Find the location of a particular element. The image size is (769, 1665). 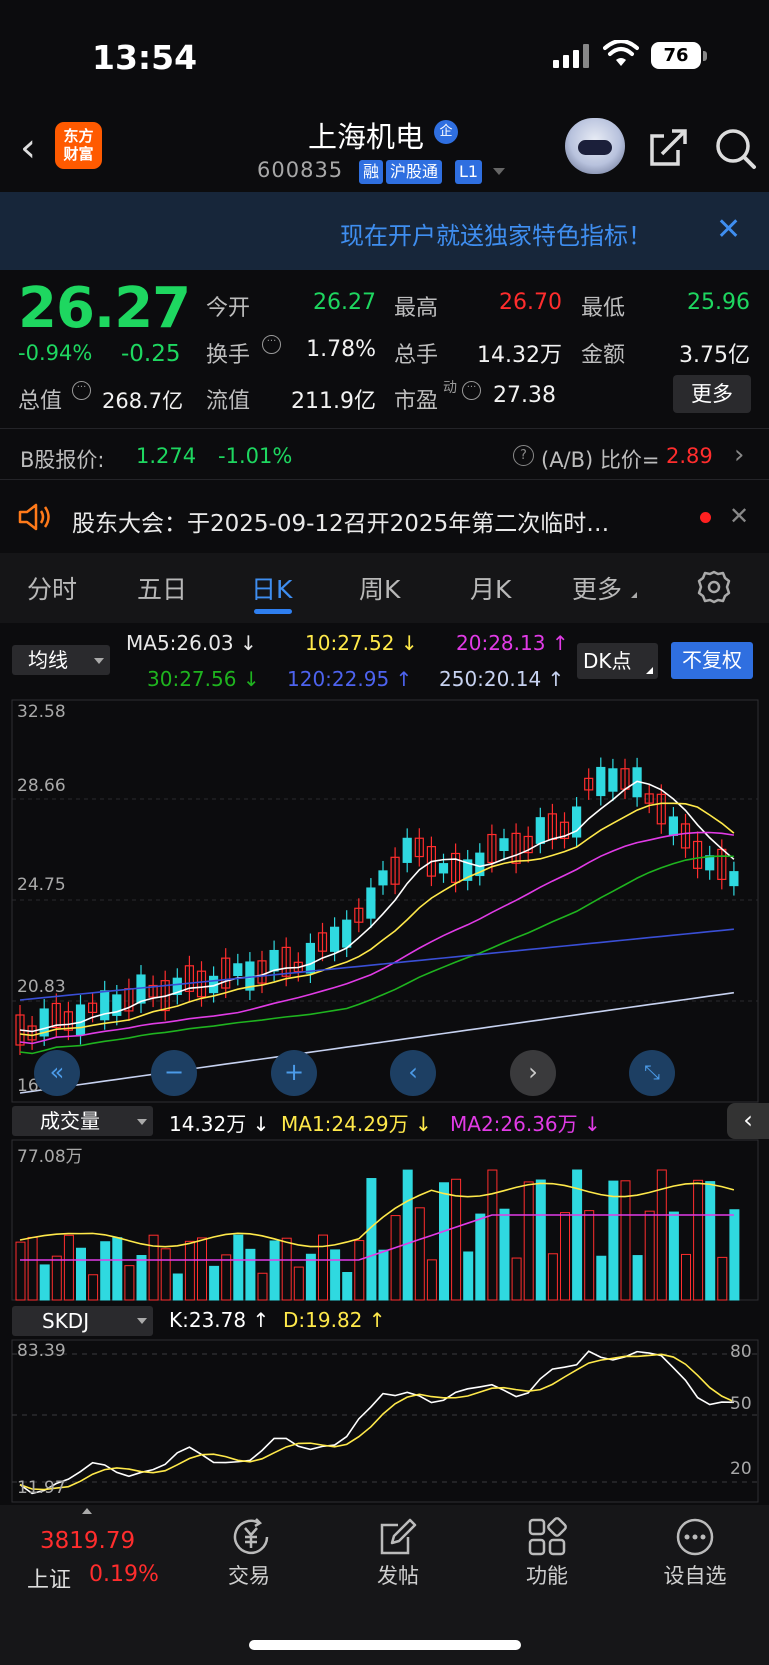

nav-add-watchlist: 设自选 is located at coordinates (695, 1575).